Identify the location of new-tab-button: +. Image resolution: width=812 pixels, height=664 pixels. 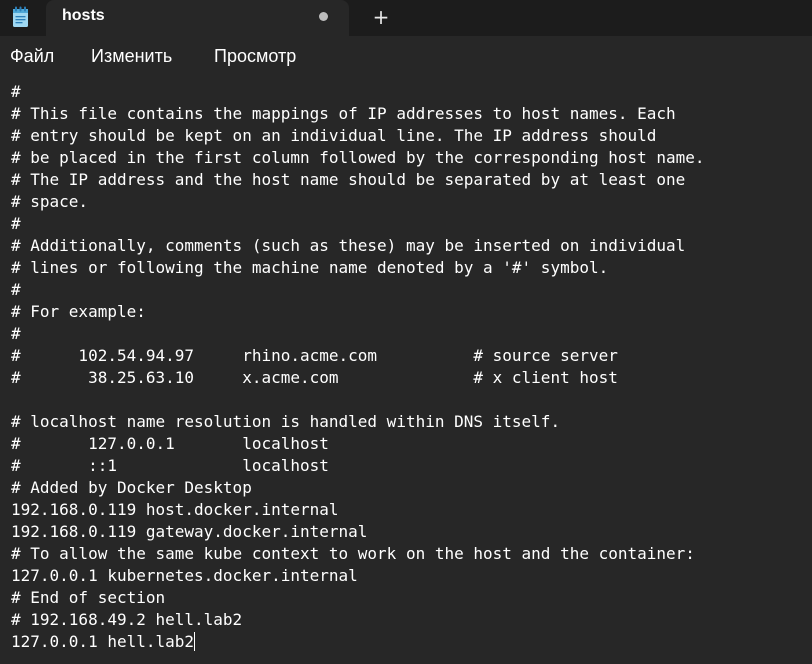
(381, 17).